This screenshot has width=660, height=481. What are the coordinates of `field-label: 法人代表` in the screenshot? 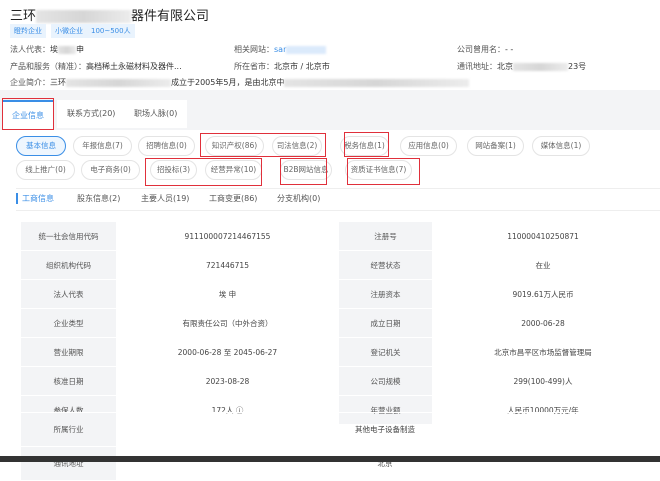 It's located at (68, 294).